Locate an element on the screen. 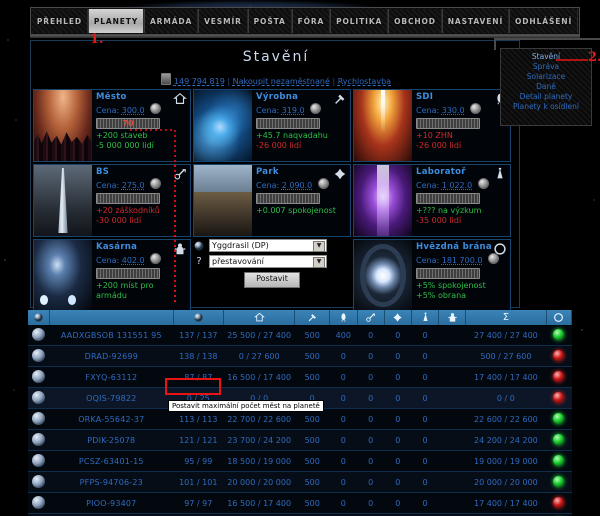 This screenshot has height=516, width=600. build-submit-button: Postavit is located at coordinates (272, 280).